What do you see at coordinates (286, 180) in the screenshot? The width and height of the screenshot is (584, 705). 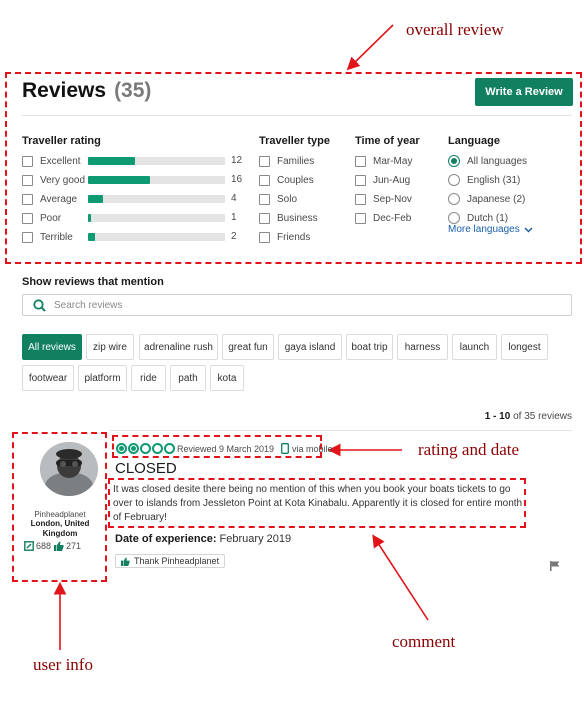 I see `traveller-type-filter-couples: Couples` at bounding box center [286, 180].